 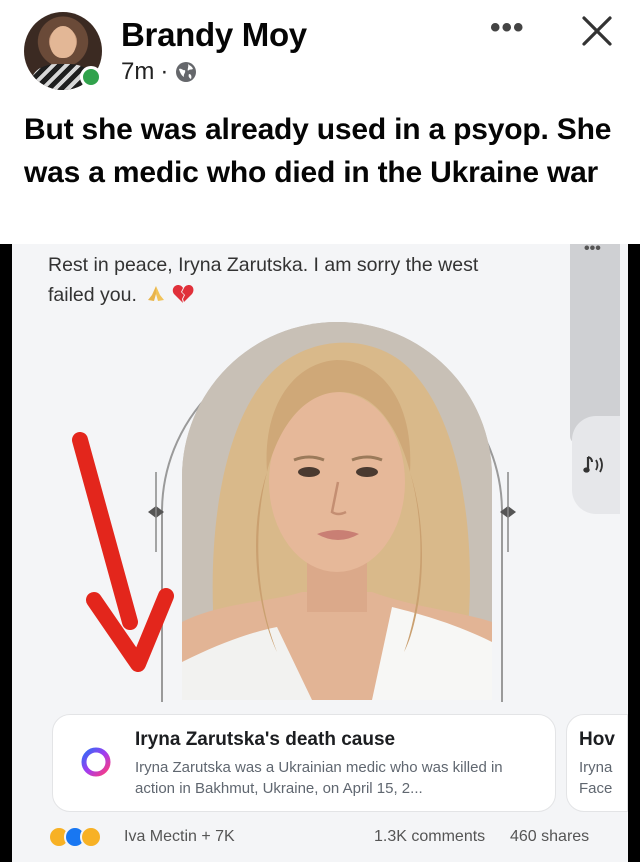 What do you see at coordinates (592, 249) in the screenshot?
I see `side-more-icon: •••` at bounding box center [592, 249].